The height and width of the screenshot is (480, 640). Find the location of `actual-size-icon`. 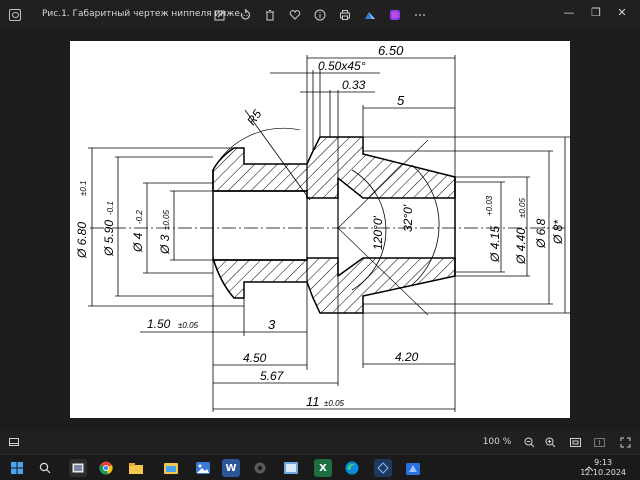

actual-size-icon is located at coordinates (599, 442).